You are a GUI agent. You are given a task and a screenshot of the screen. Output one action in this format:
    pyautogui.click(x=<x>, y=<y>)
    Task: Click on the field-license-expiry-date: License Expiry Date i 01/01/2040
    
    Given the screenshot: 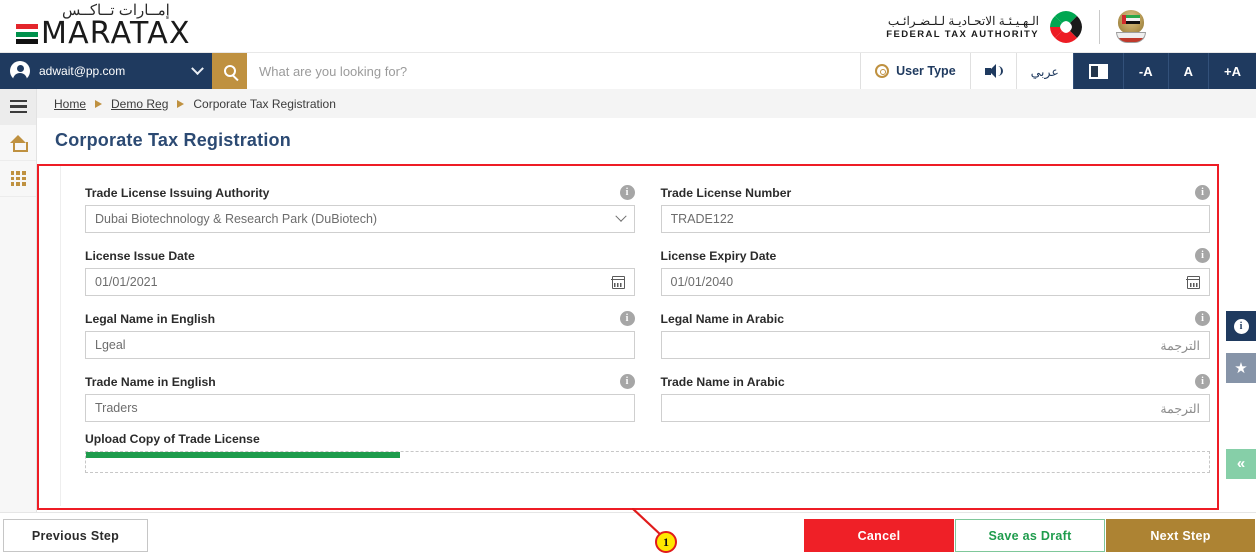 What is the action you would take?
    pyautogui.click(x=935, y=269)
    